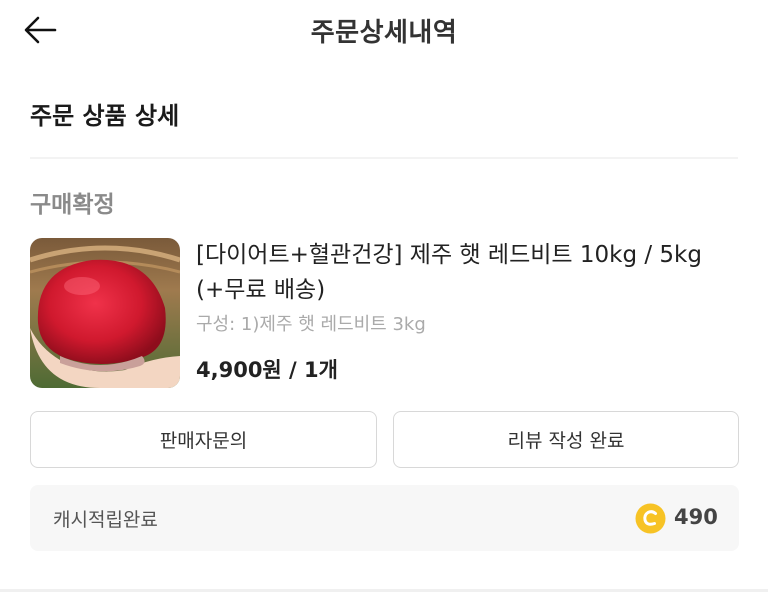 The image size is (768, 592). I want to click on order-status-label: 구매확정, so click(72, 205).